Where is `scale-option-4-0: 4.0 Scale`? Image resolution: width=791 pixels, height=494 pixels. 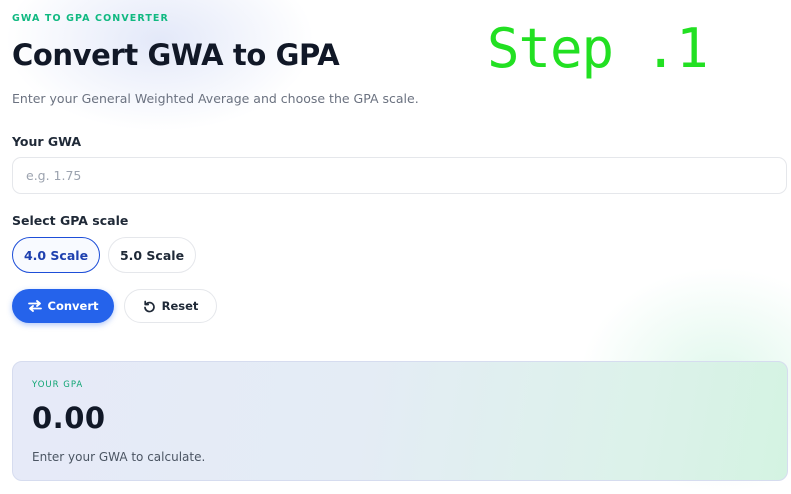 scale-option-4-0: 4.0 Scale is located at coordinates (56, 255).